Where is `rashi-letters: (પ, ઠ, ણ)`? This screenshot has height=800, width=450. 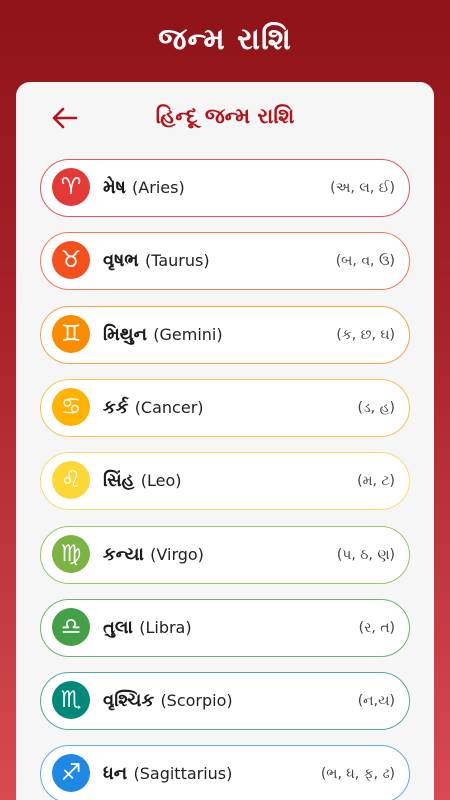
rashi-letters: (પ, ઠ, ણ) is located at coordinates (365, 554).